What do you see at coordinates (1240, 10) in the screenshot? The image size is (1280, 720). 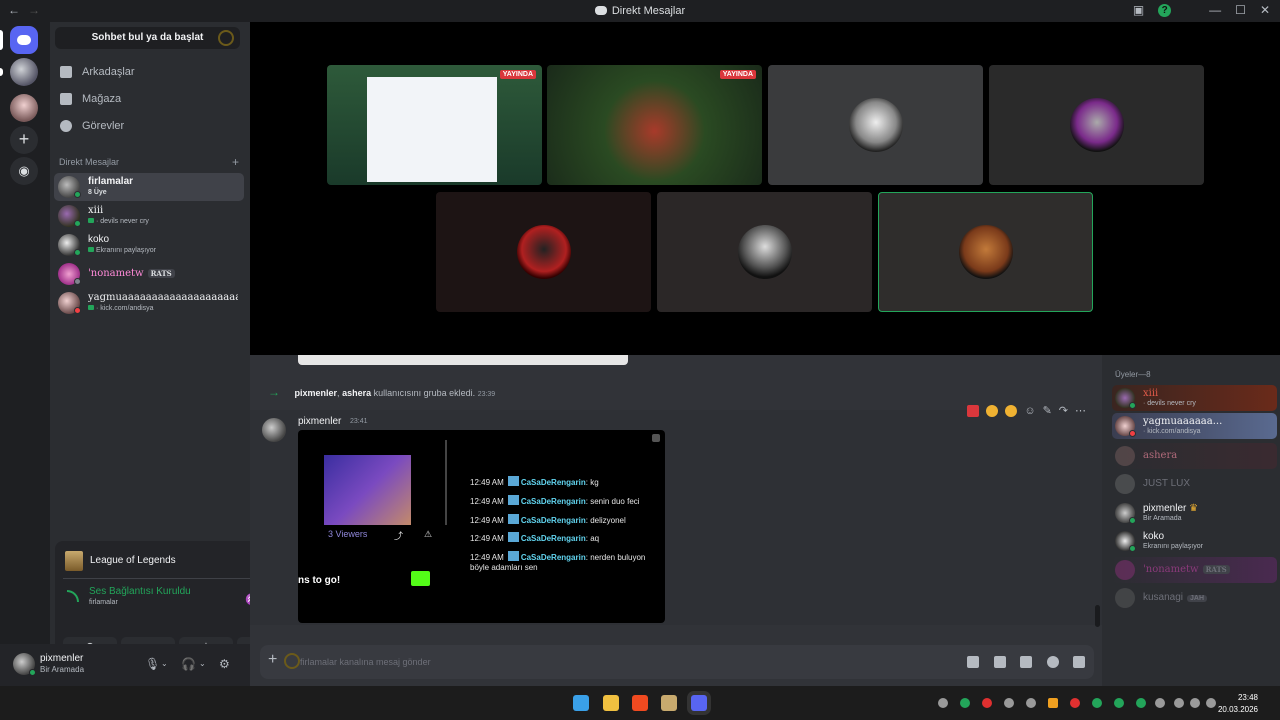 I see `maximize-button: ☐` at bounding box center [1240, 10].